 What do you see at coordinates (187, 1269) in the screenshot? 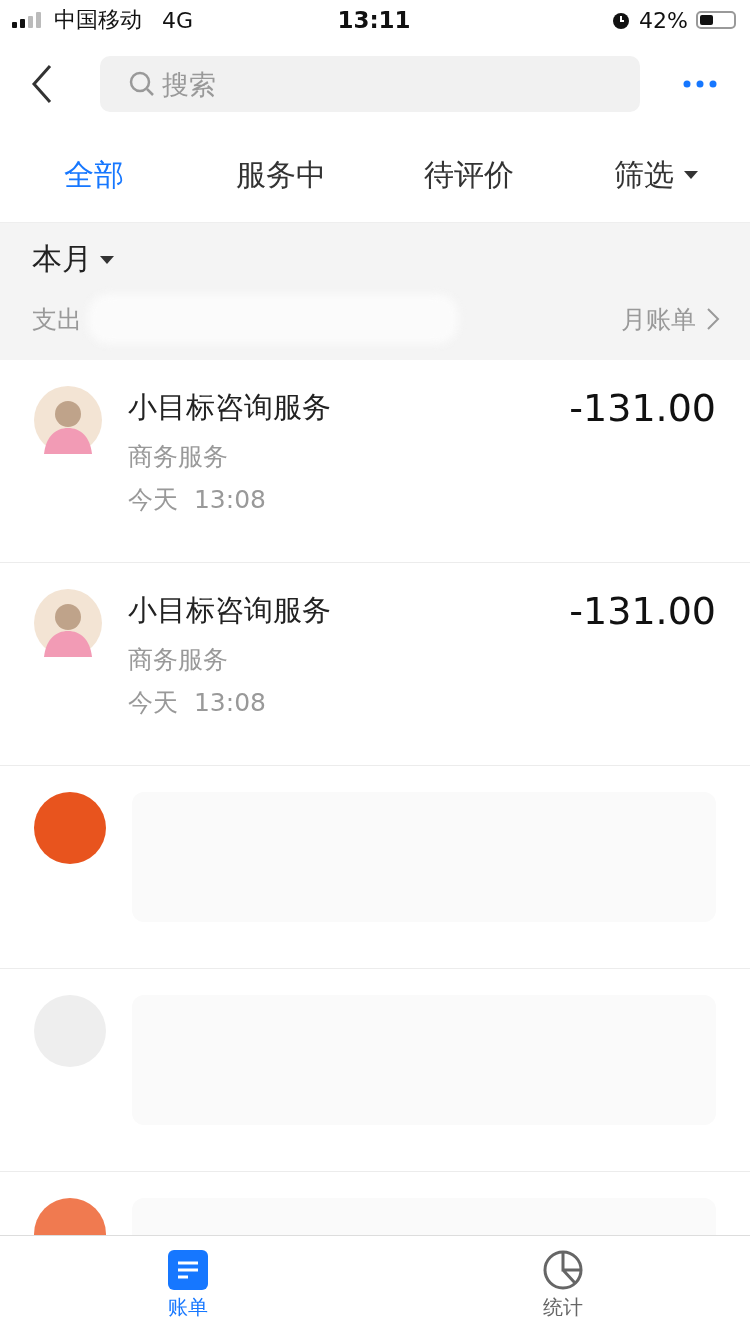
I see `list-icon` at bounding box center [187, 1269].